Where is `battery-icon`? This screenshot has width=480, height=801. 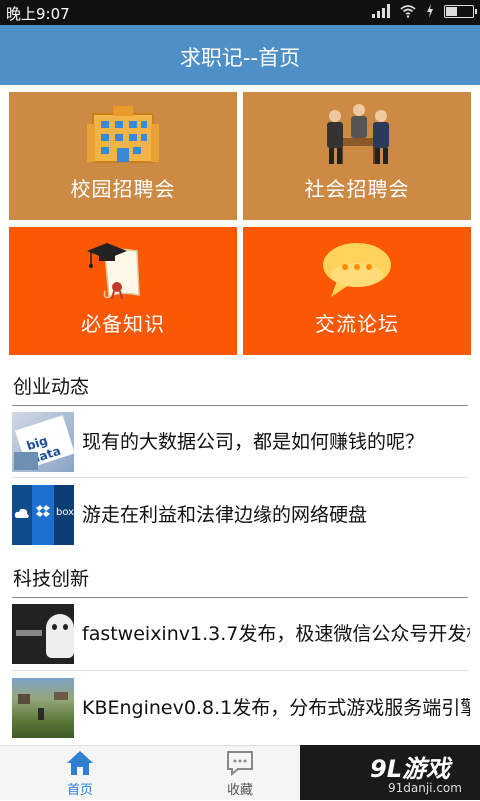
battery-icon is located at coordinates (460, 11).